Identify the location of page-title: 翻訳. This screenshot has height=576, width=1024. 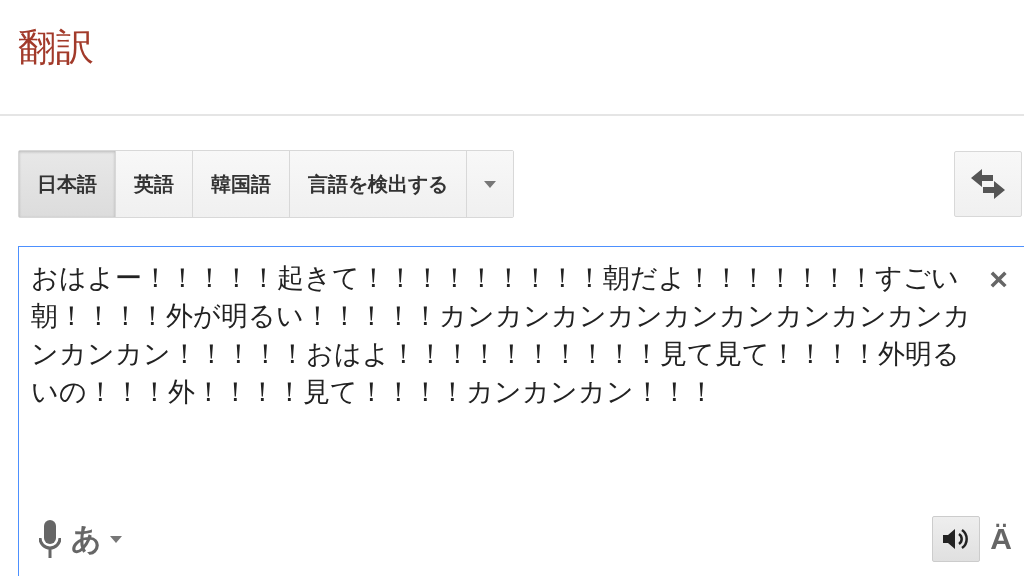
(56, 47).